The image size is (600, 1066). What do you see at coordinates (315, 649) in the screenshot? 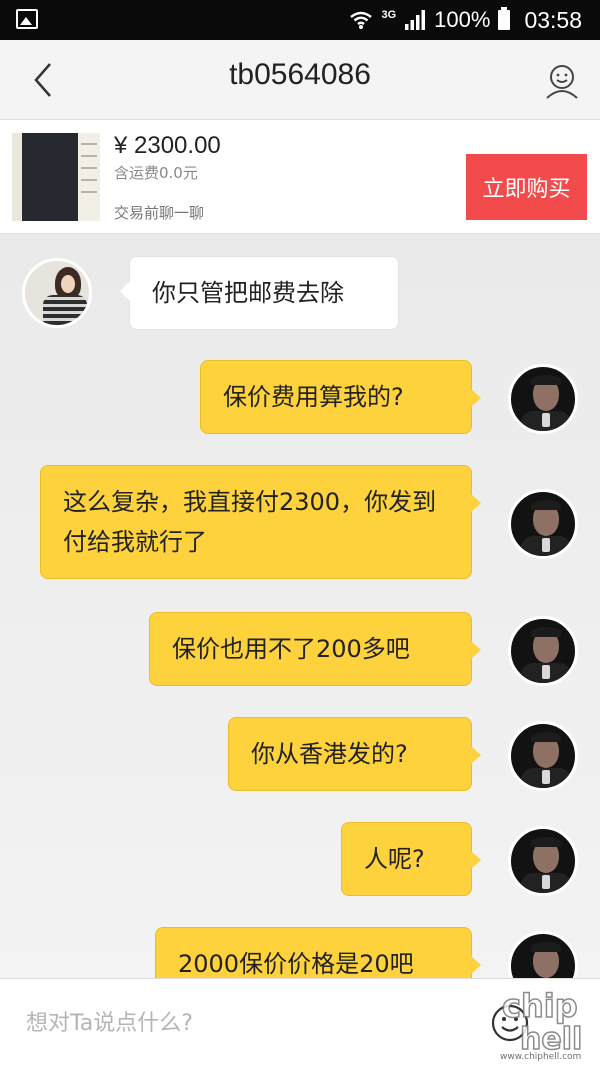
I see `message-bubble: 保价也用不了200多吧` at bounding box center [315, 649].